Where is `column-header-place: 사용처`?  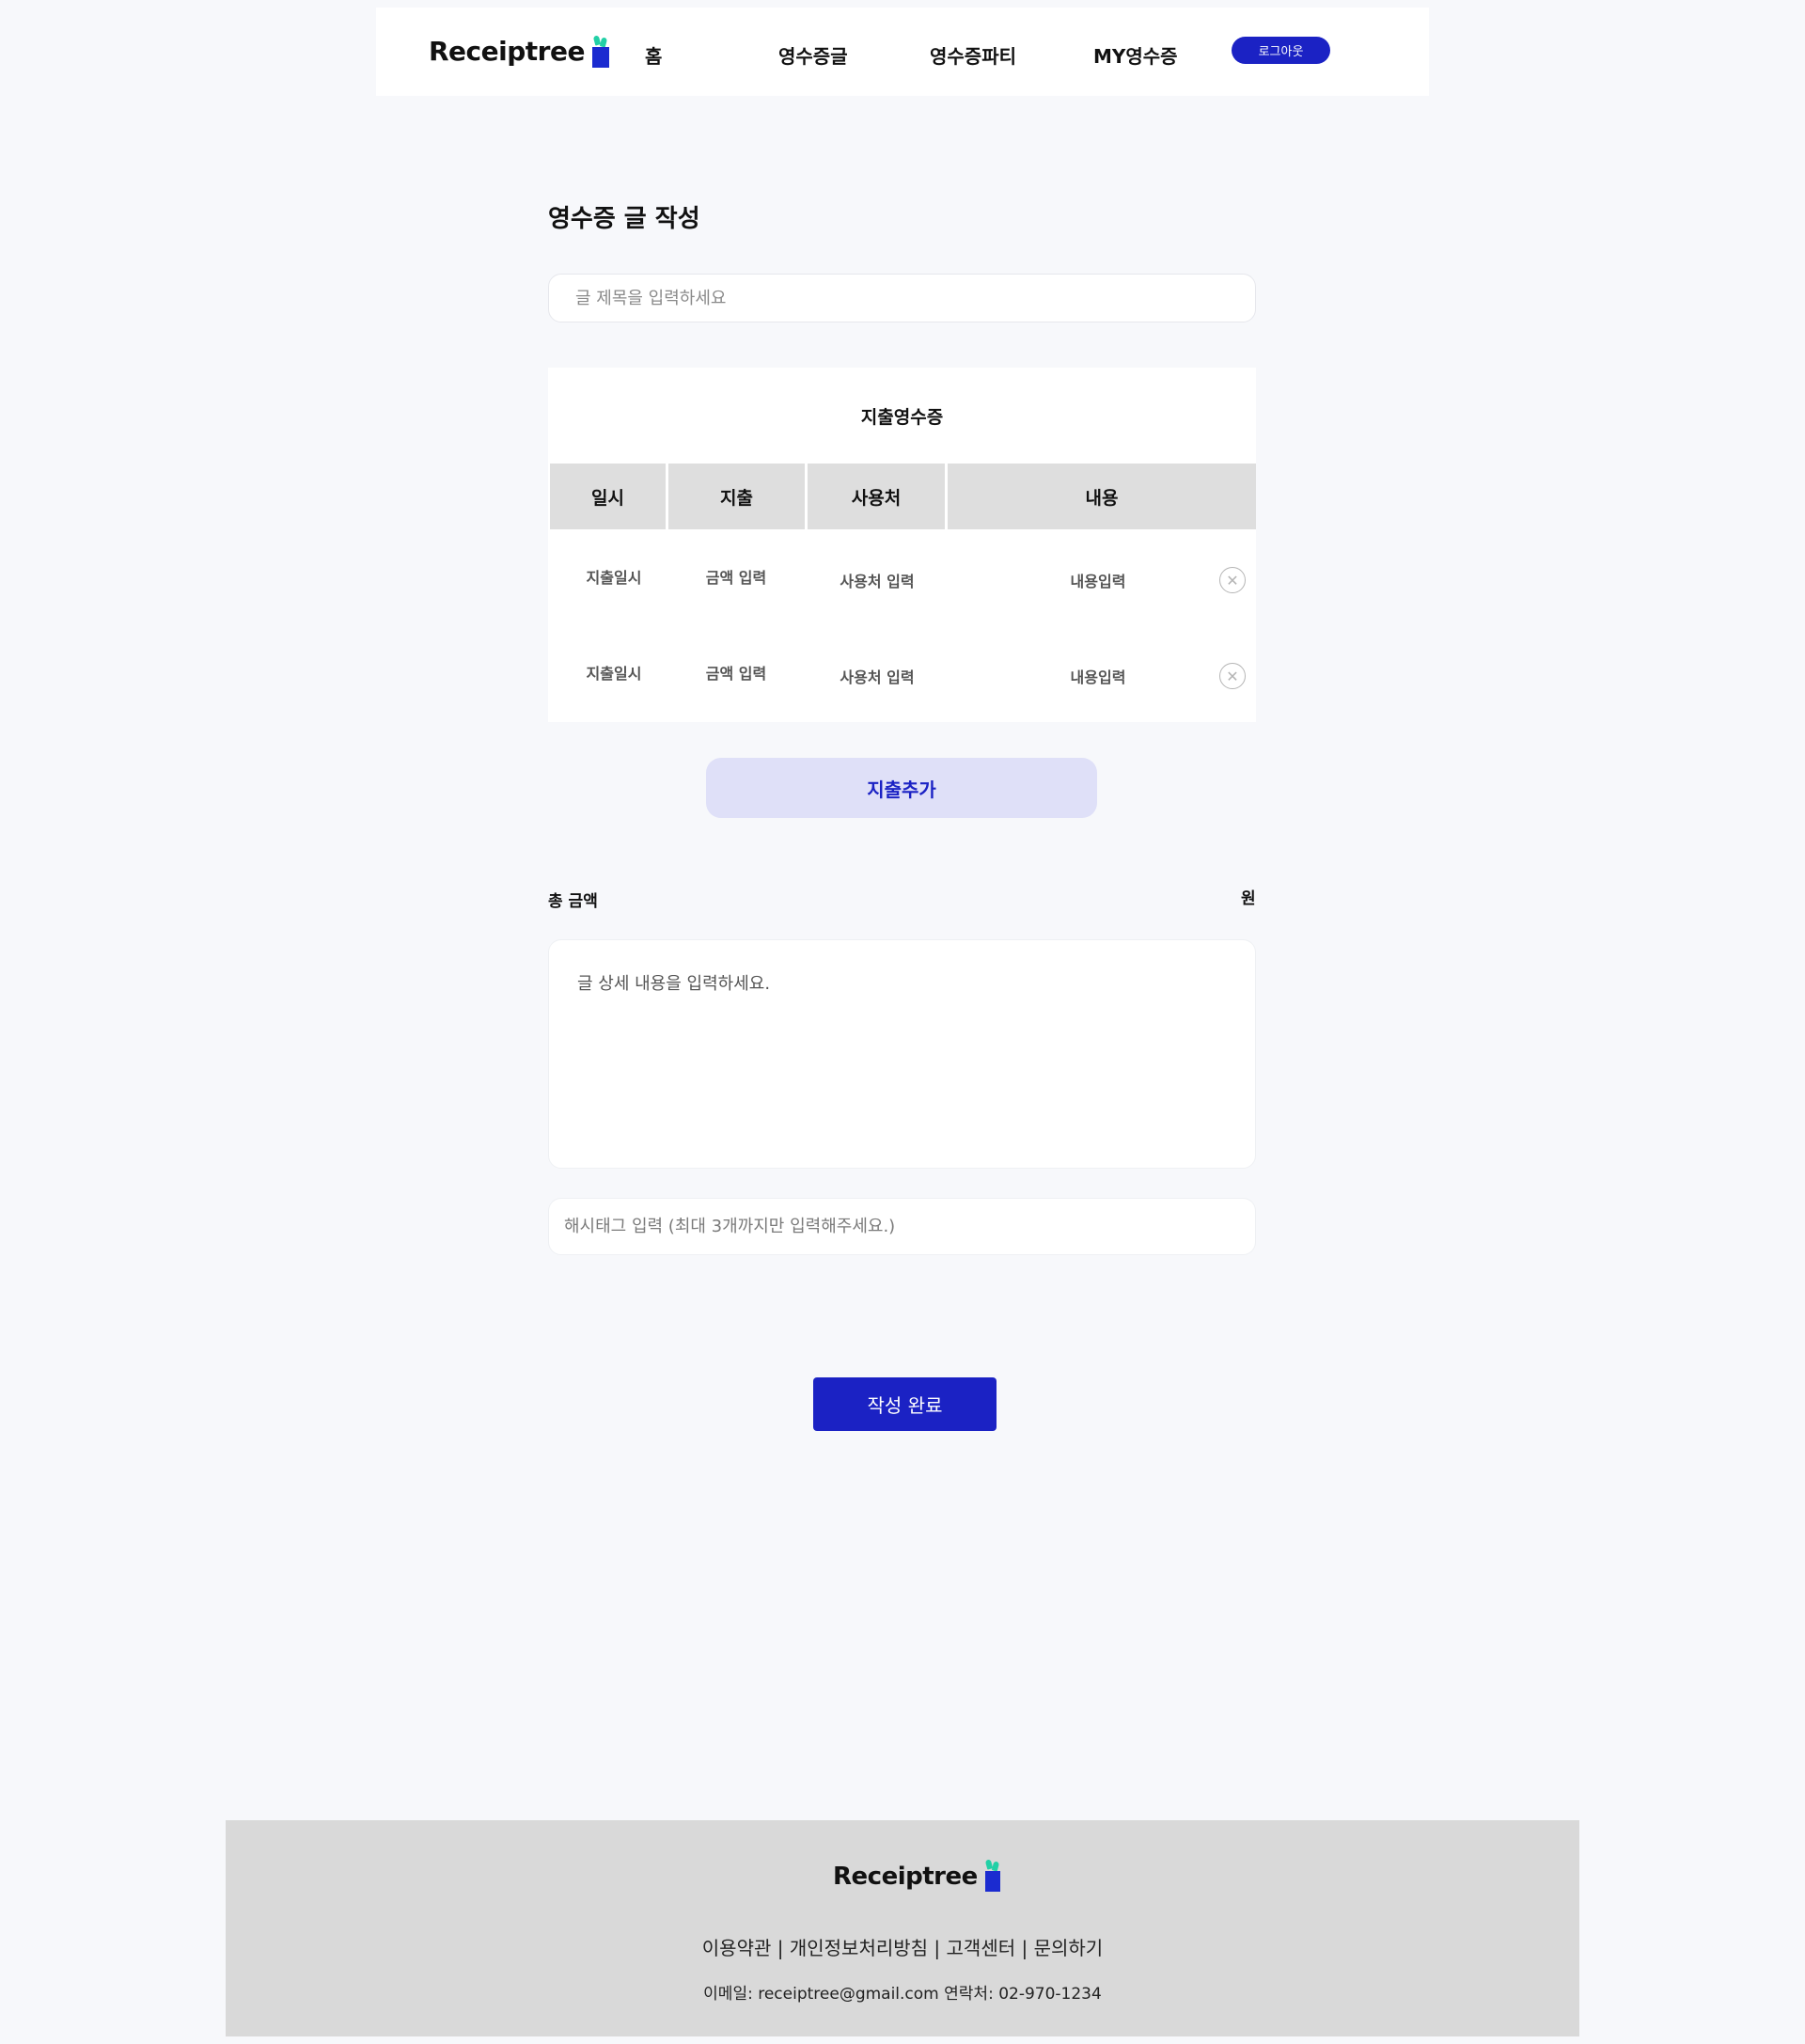 column-header-place: 사용처 is located at coordinates (876, 496).